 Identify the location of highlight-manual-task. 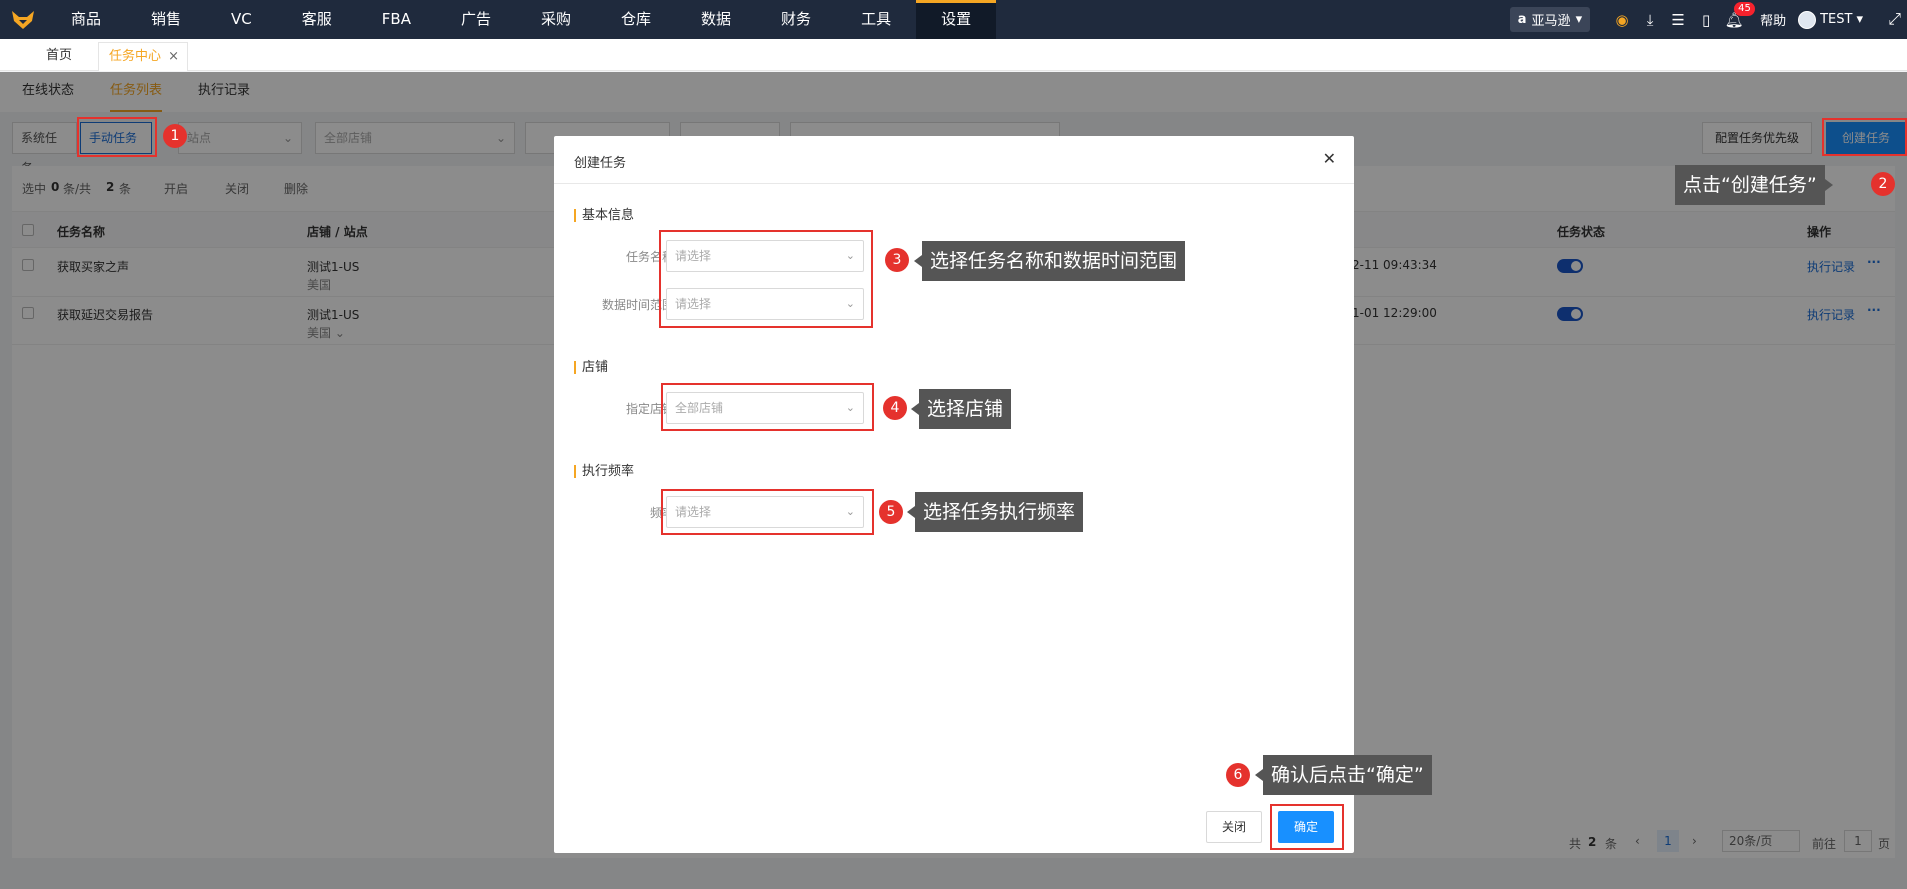
(117, 137).